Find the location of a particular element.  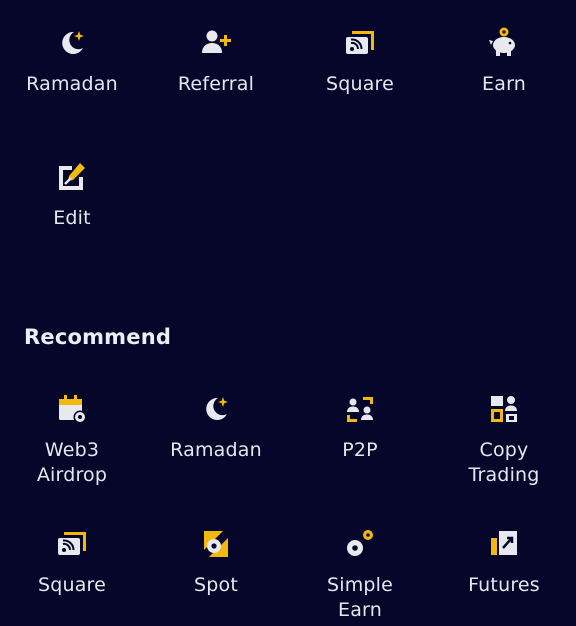

shortcut-label: Spot is located at coordinates (216, 585).